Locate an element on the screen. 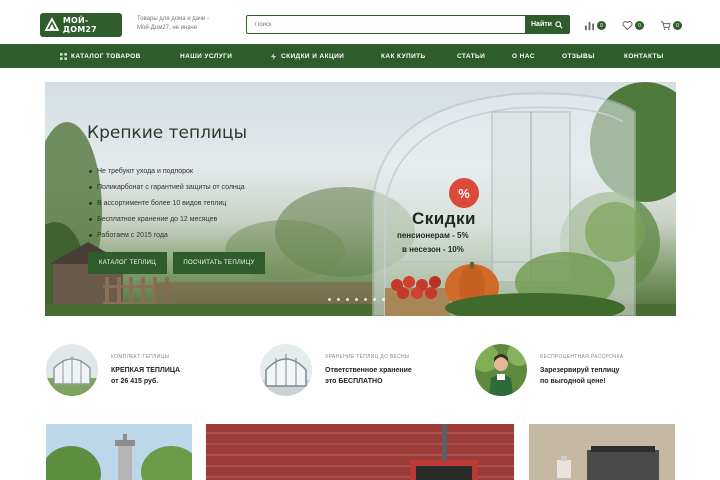 This screenshot has height=480, width=720. search-icon is located at coordinates (559, 24).